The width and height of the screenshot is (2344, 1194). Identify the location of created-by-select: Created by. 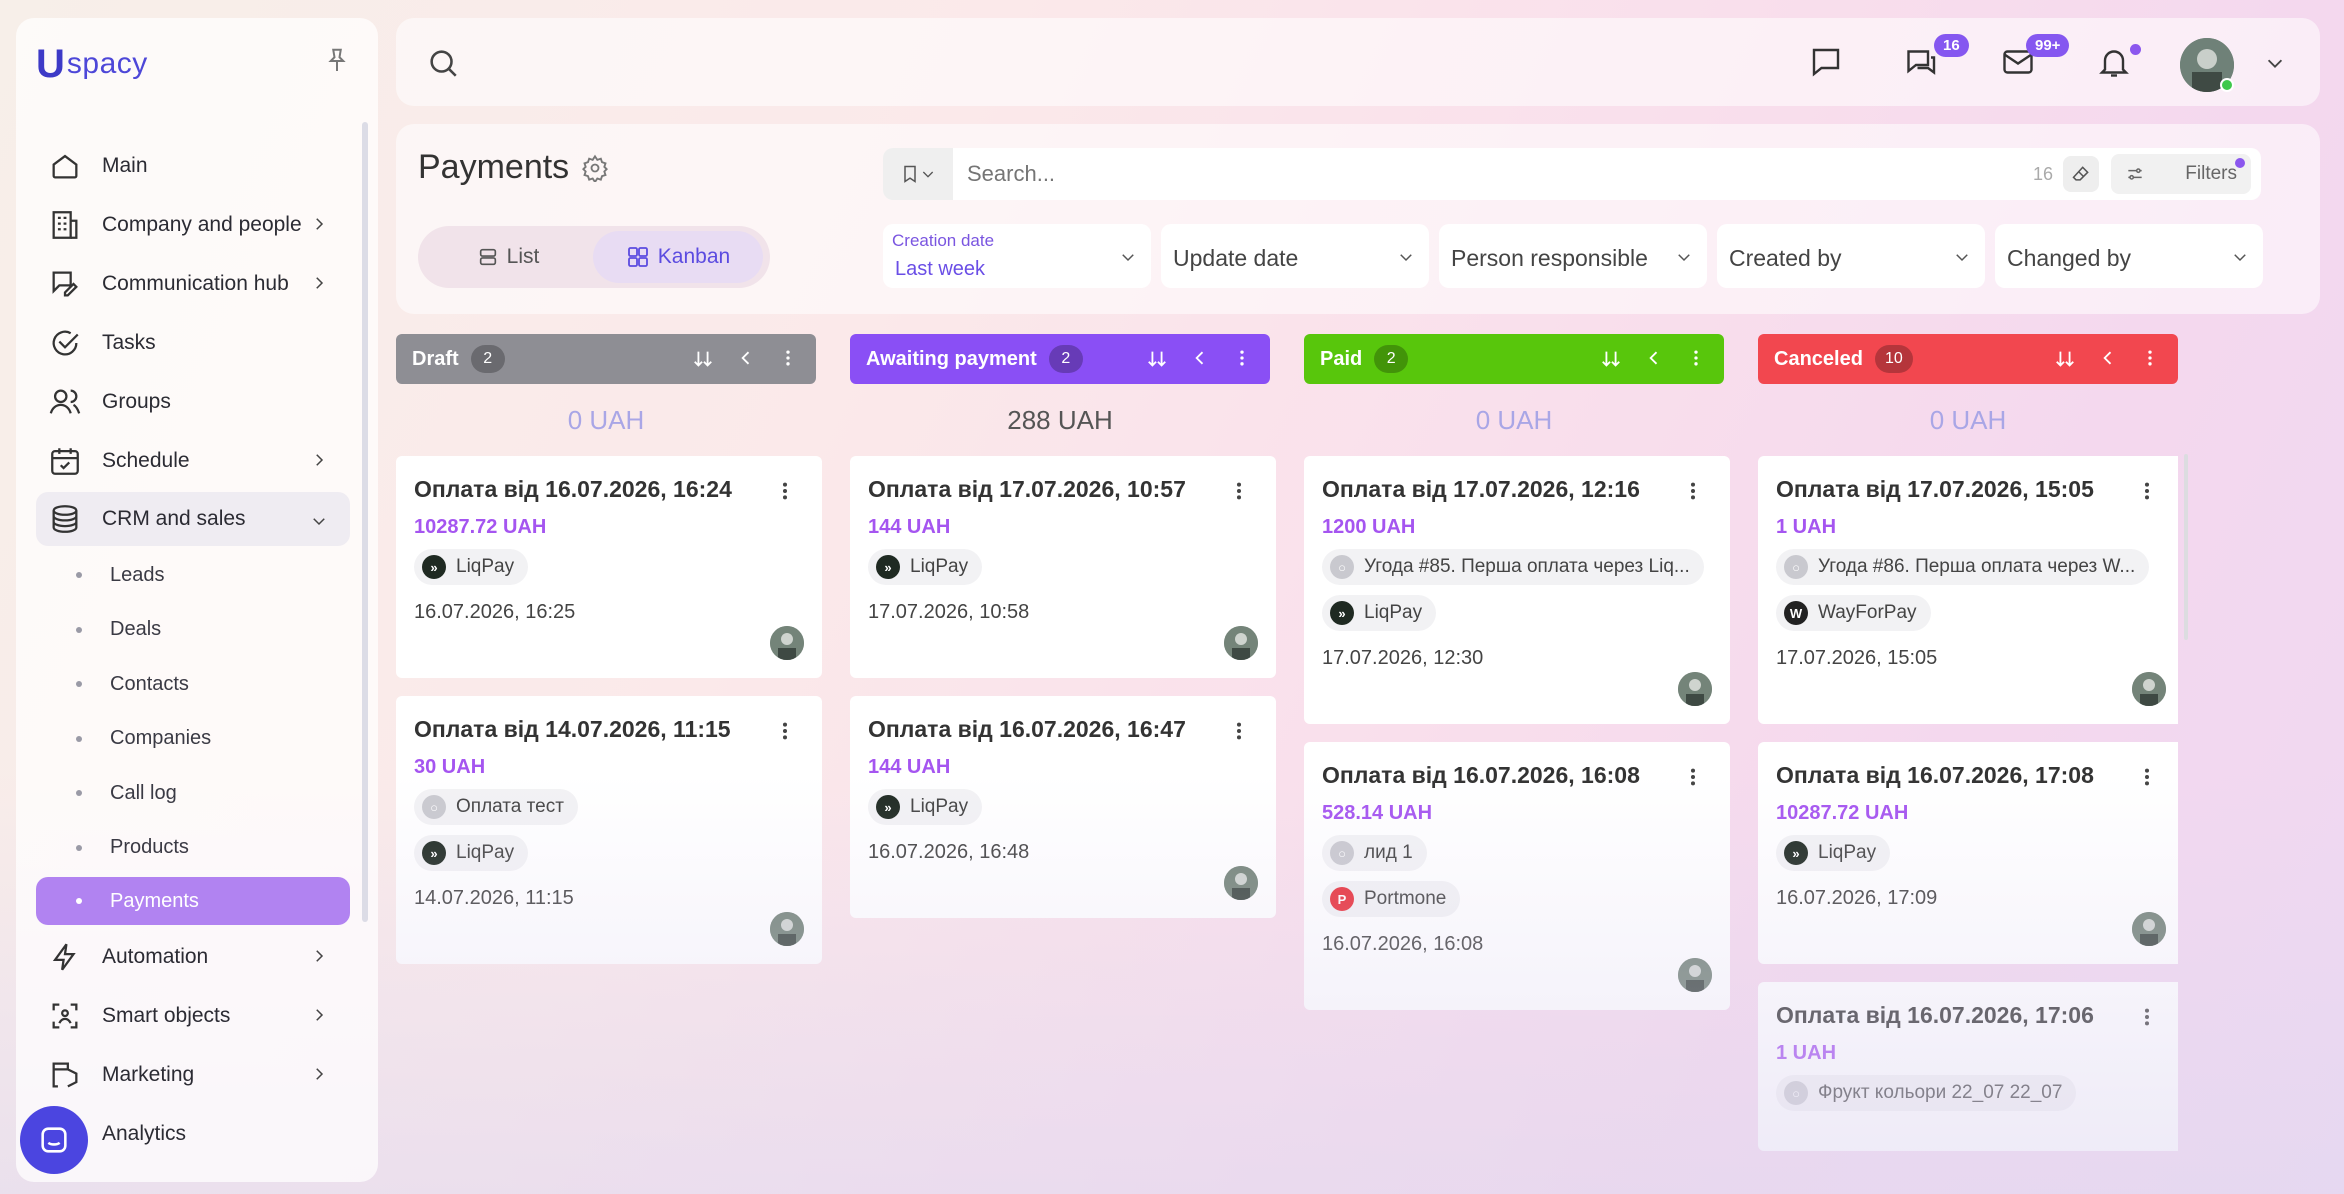
(1851, 256).